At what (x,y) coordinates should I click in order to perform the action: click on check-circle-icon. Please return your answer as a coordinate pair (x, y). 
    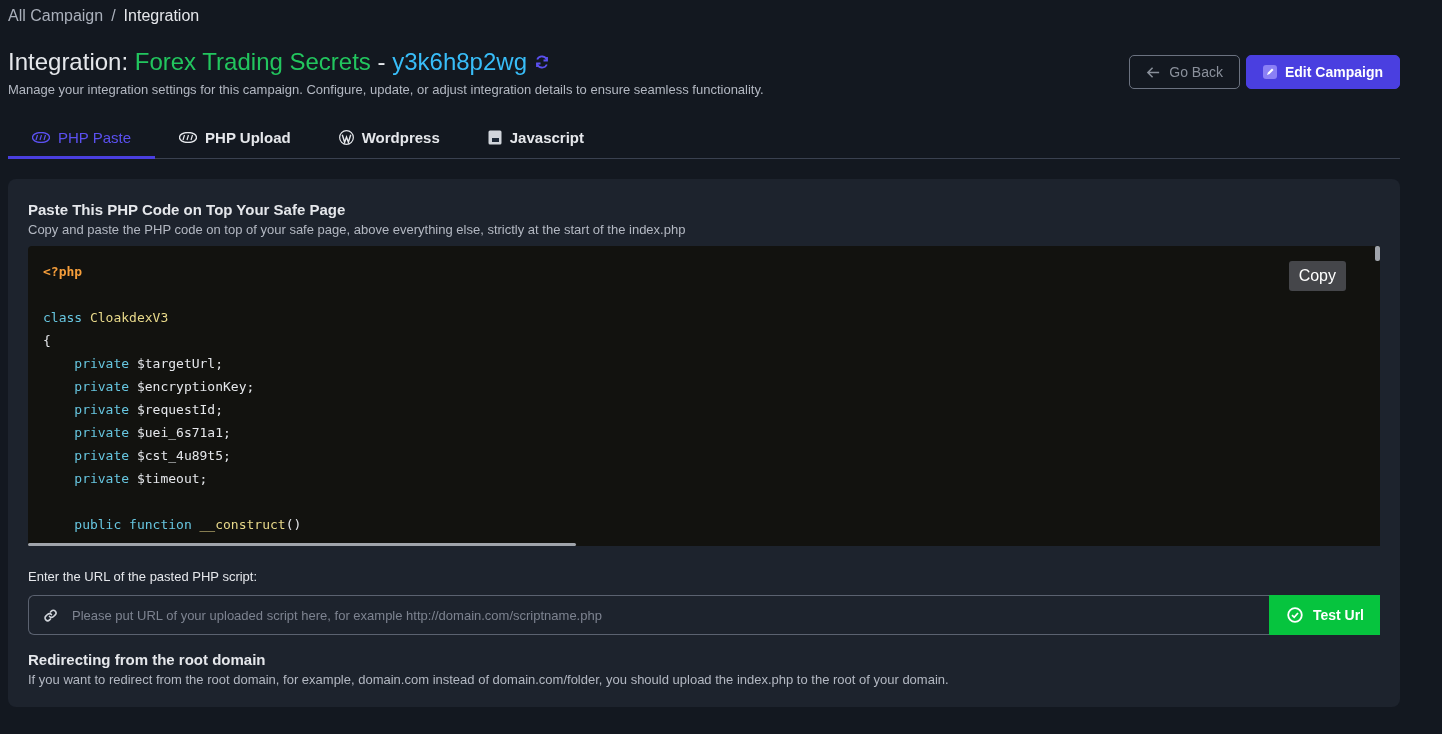
    Looking at the image, I should click on (1294, 615).